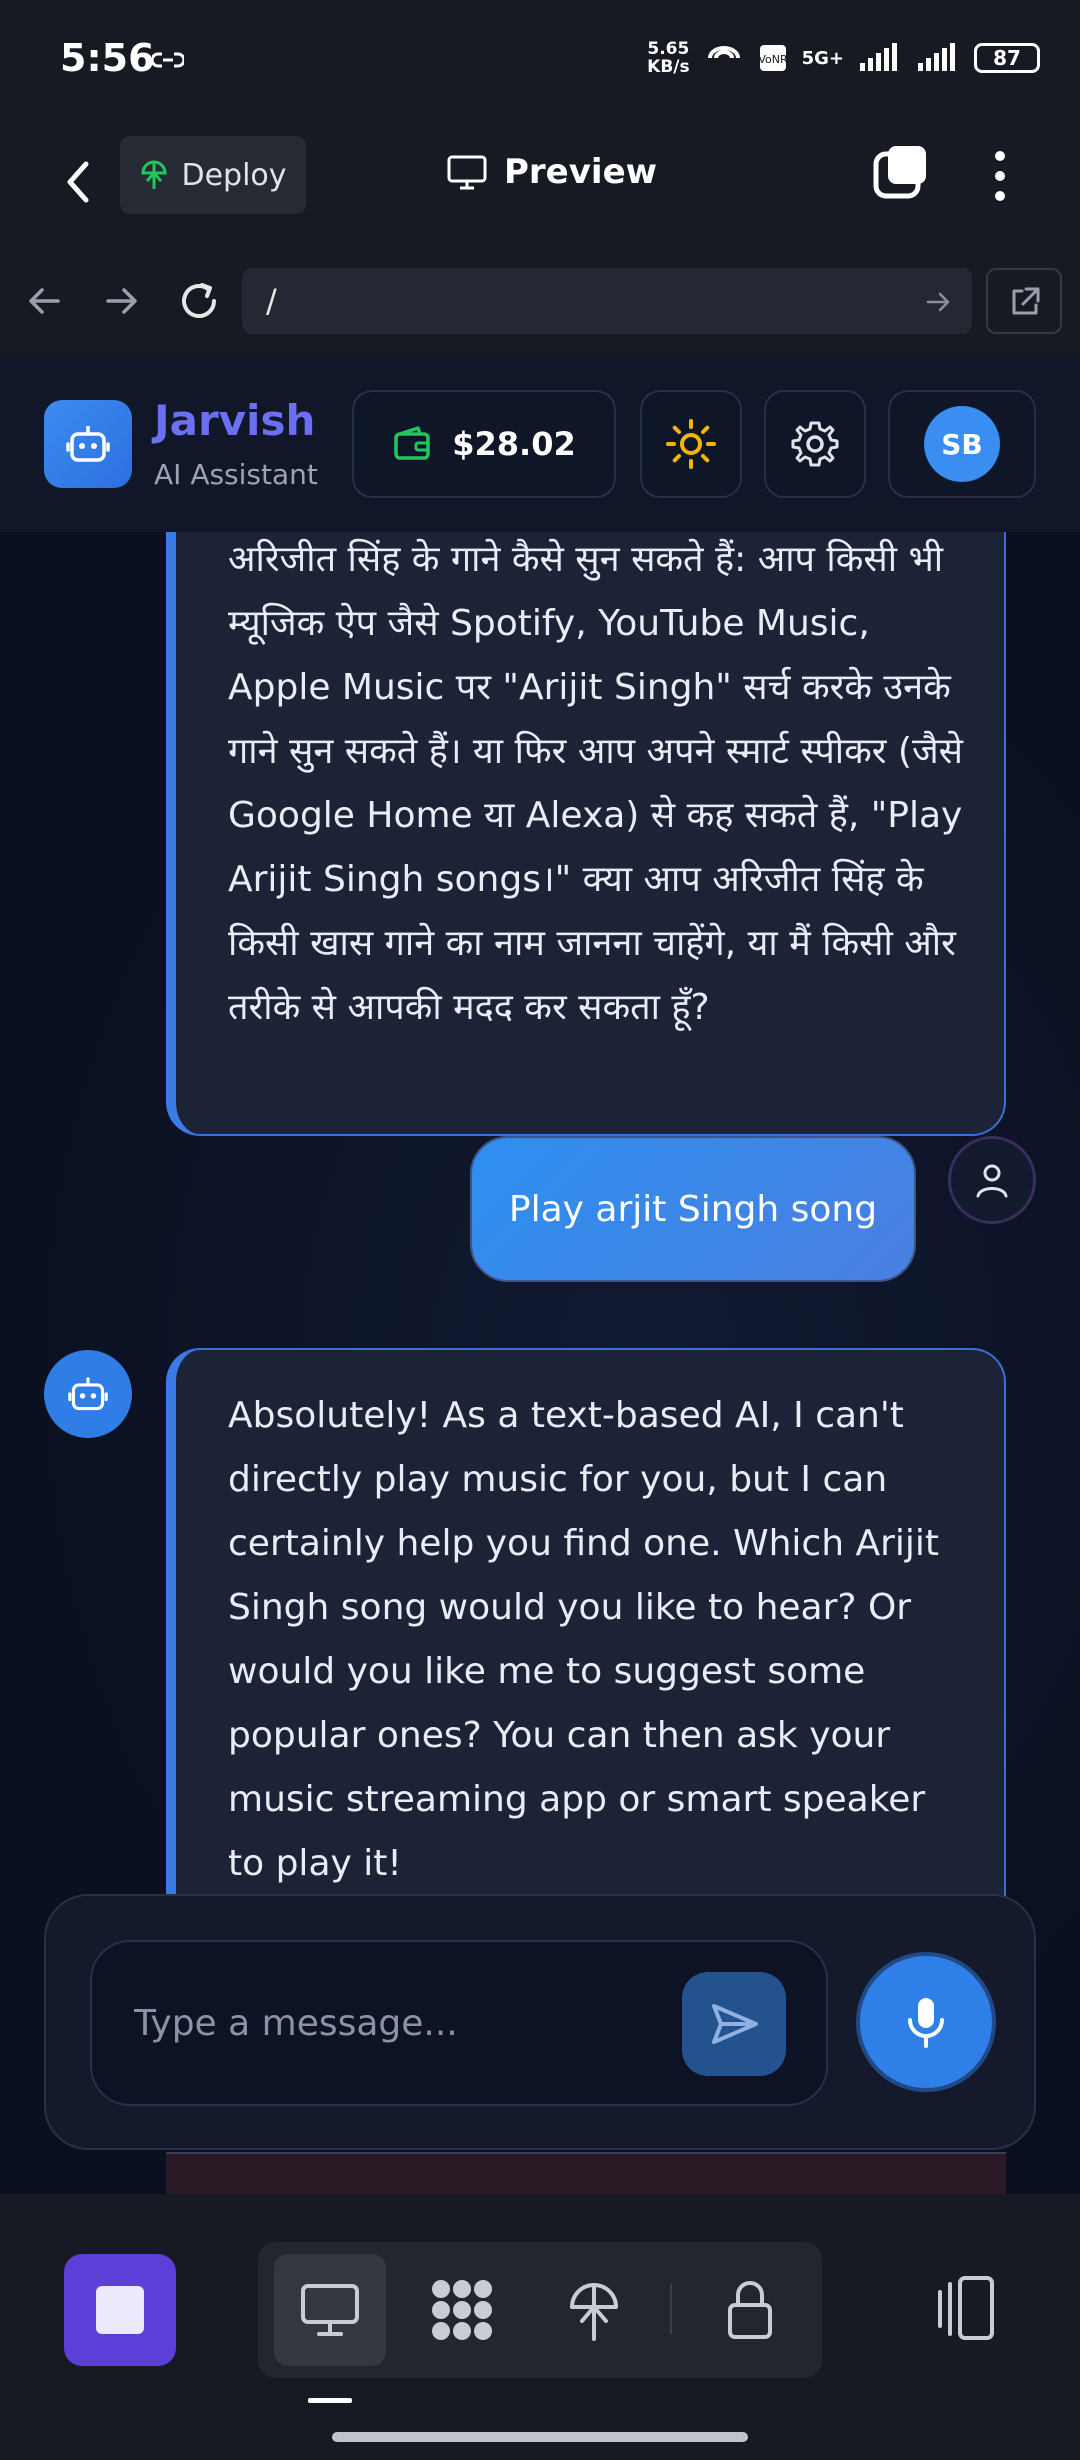 Image resolution: width=1080 pixels, height=2460 pixels. I want to click on chat-header: Jarvish AI Assistant $28.02 SB, so click(540, 443).